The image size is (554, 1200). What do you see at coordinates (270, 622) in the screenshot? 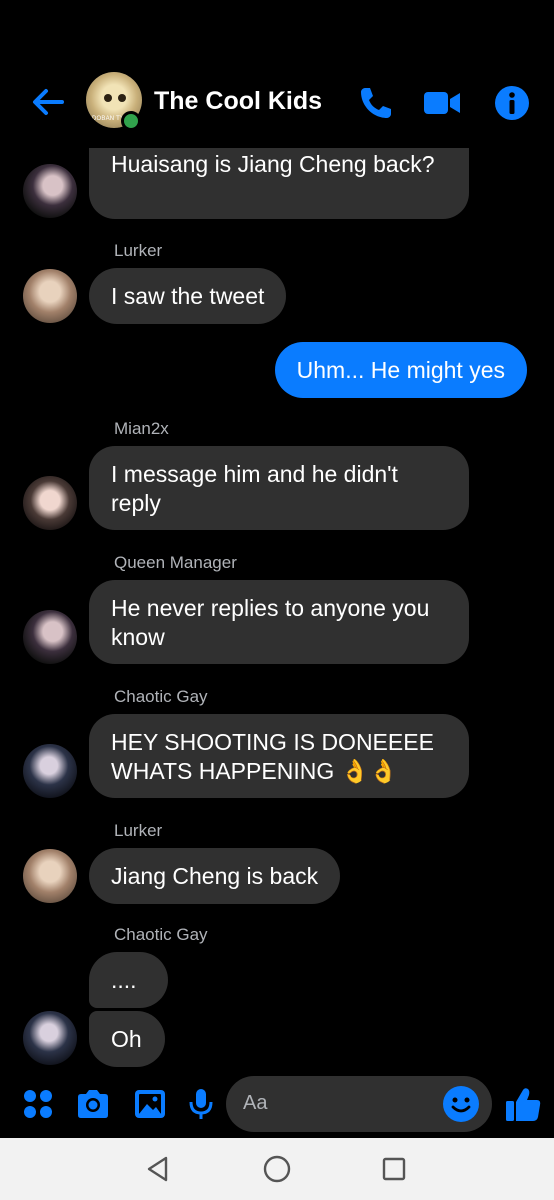
I see `message-text: He never replies to anyone you know` at bounding box center [270, 622].